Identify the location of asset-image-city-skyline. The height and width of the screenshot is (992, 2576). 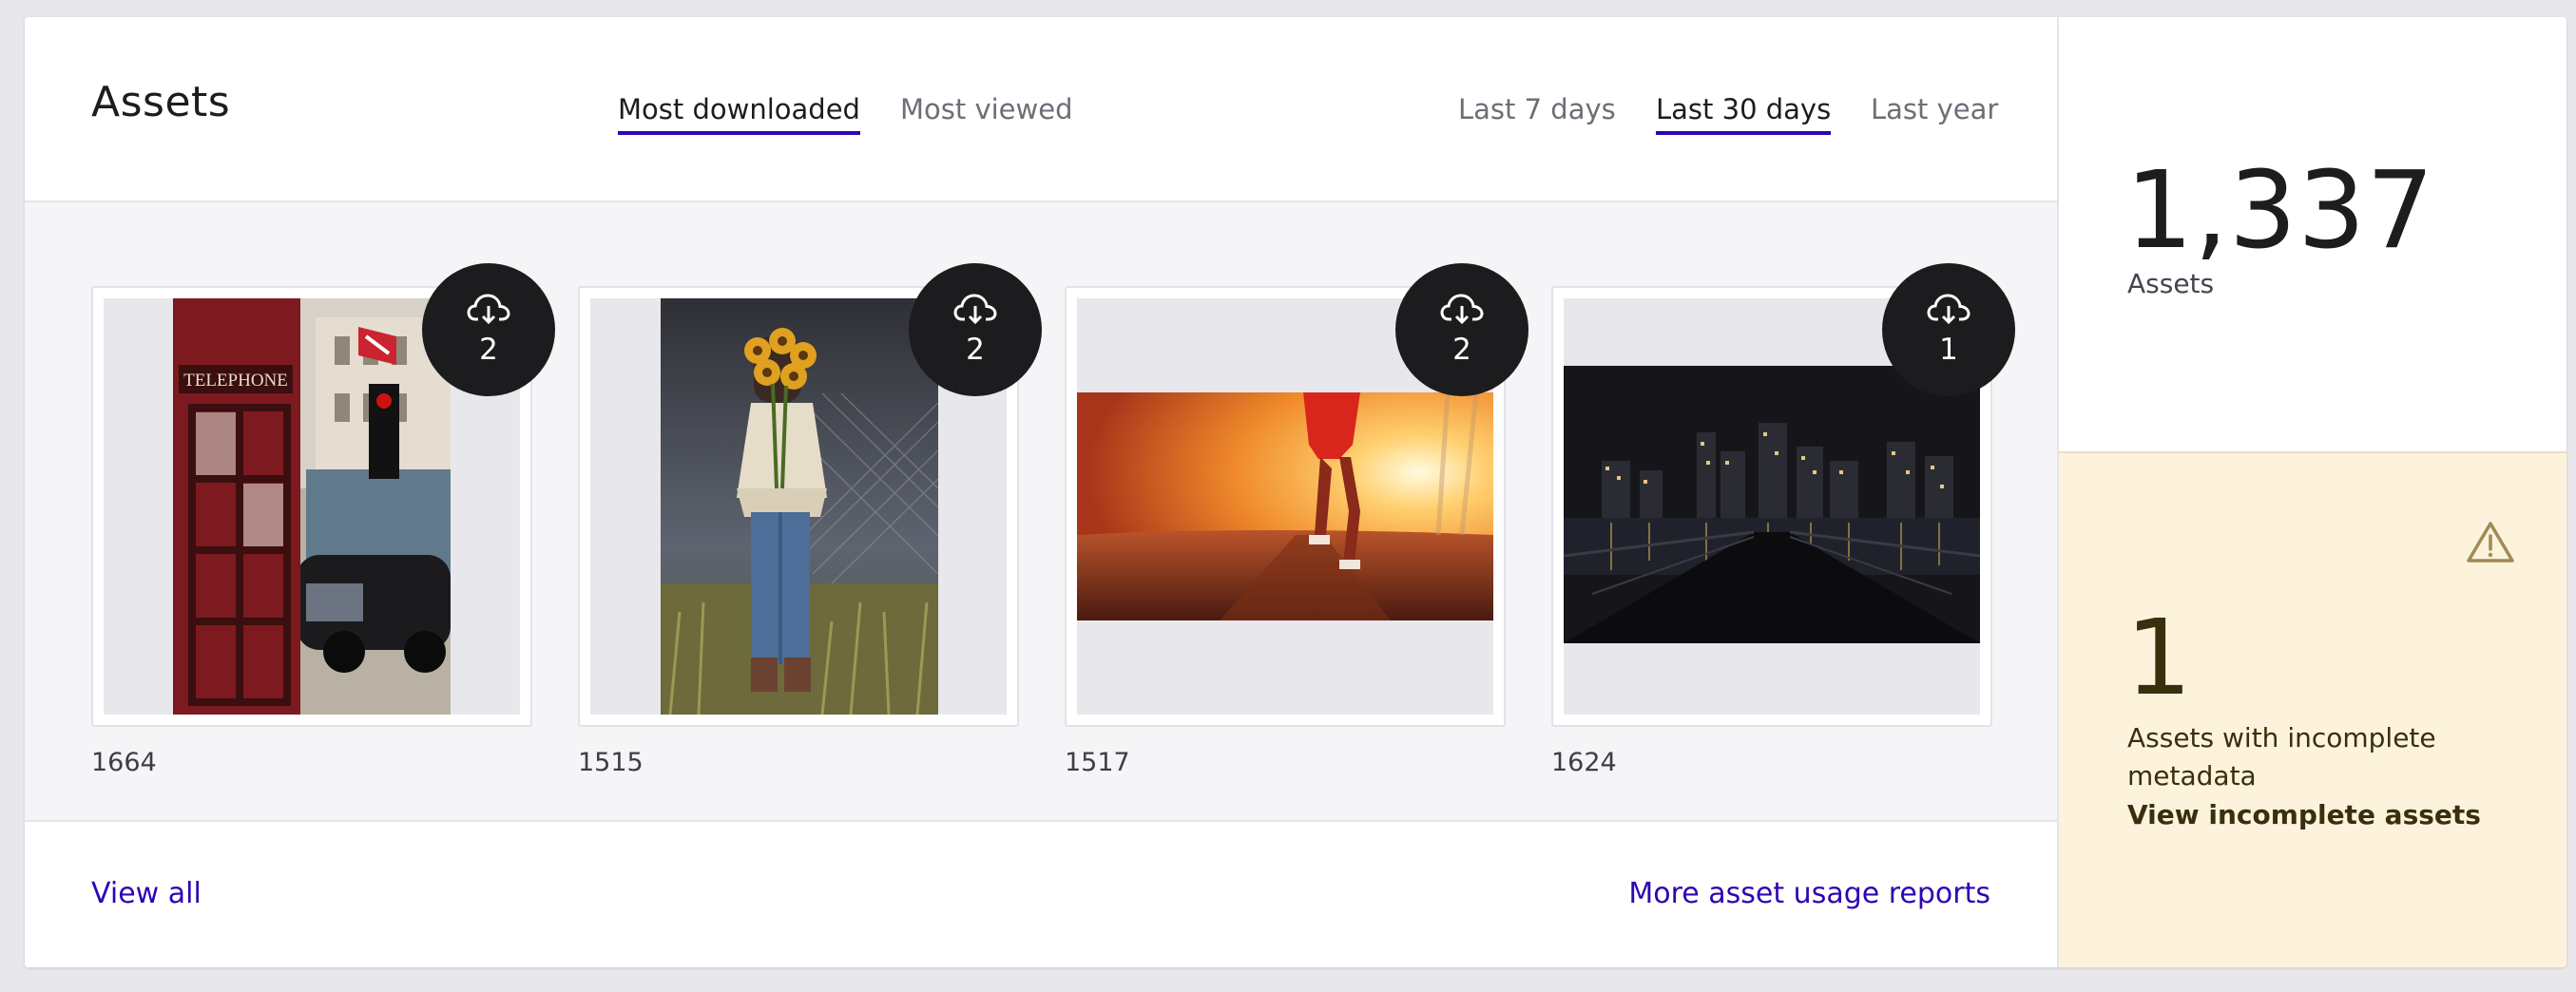
(1772, 504).